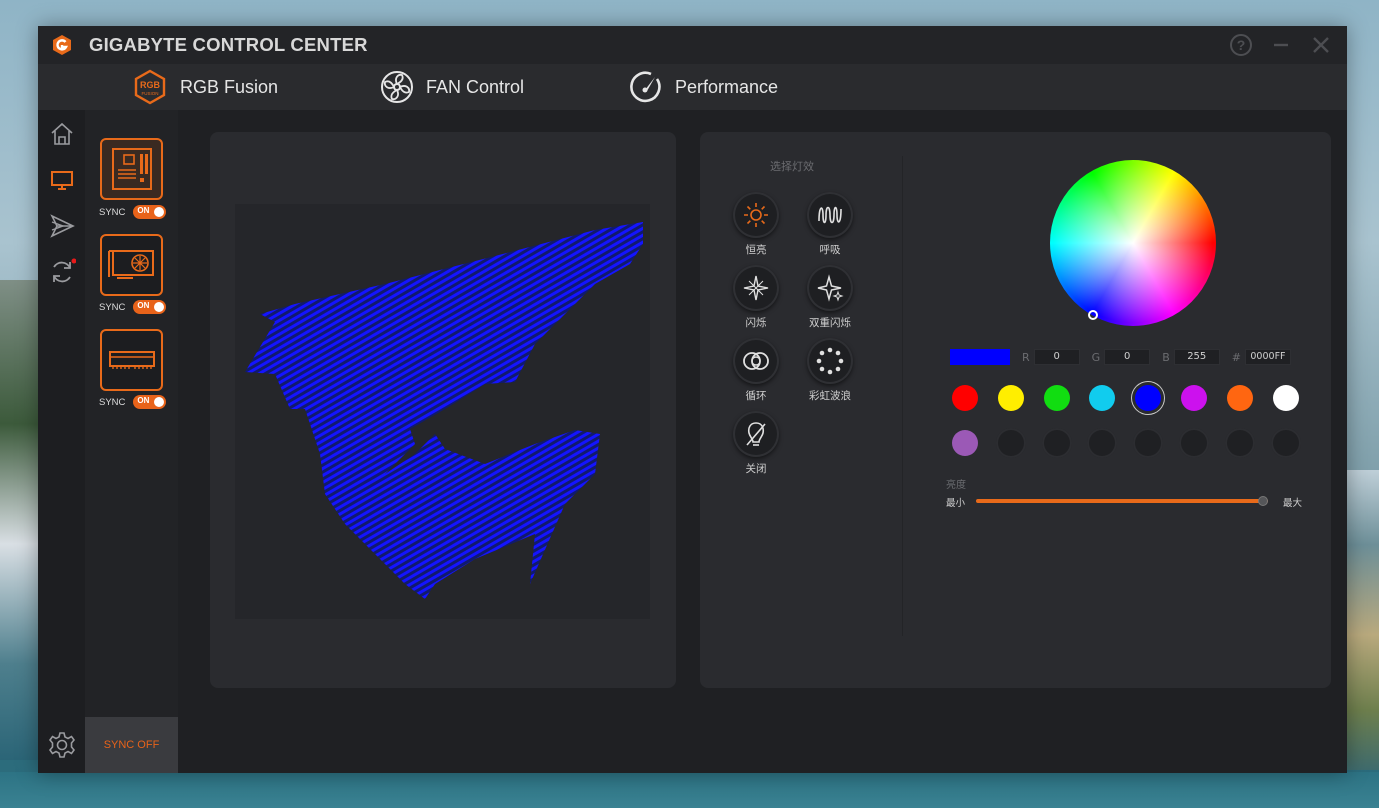 The width and height of the screenshot is (1379, 808). I want to click on minimize-icon, so click(1281, 45).